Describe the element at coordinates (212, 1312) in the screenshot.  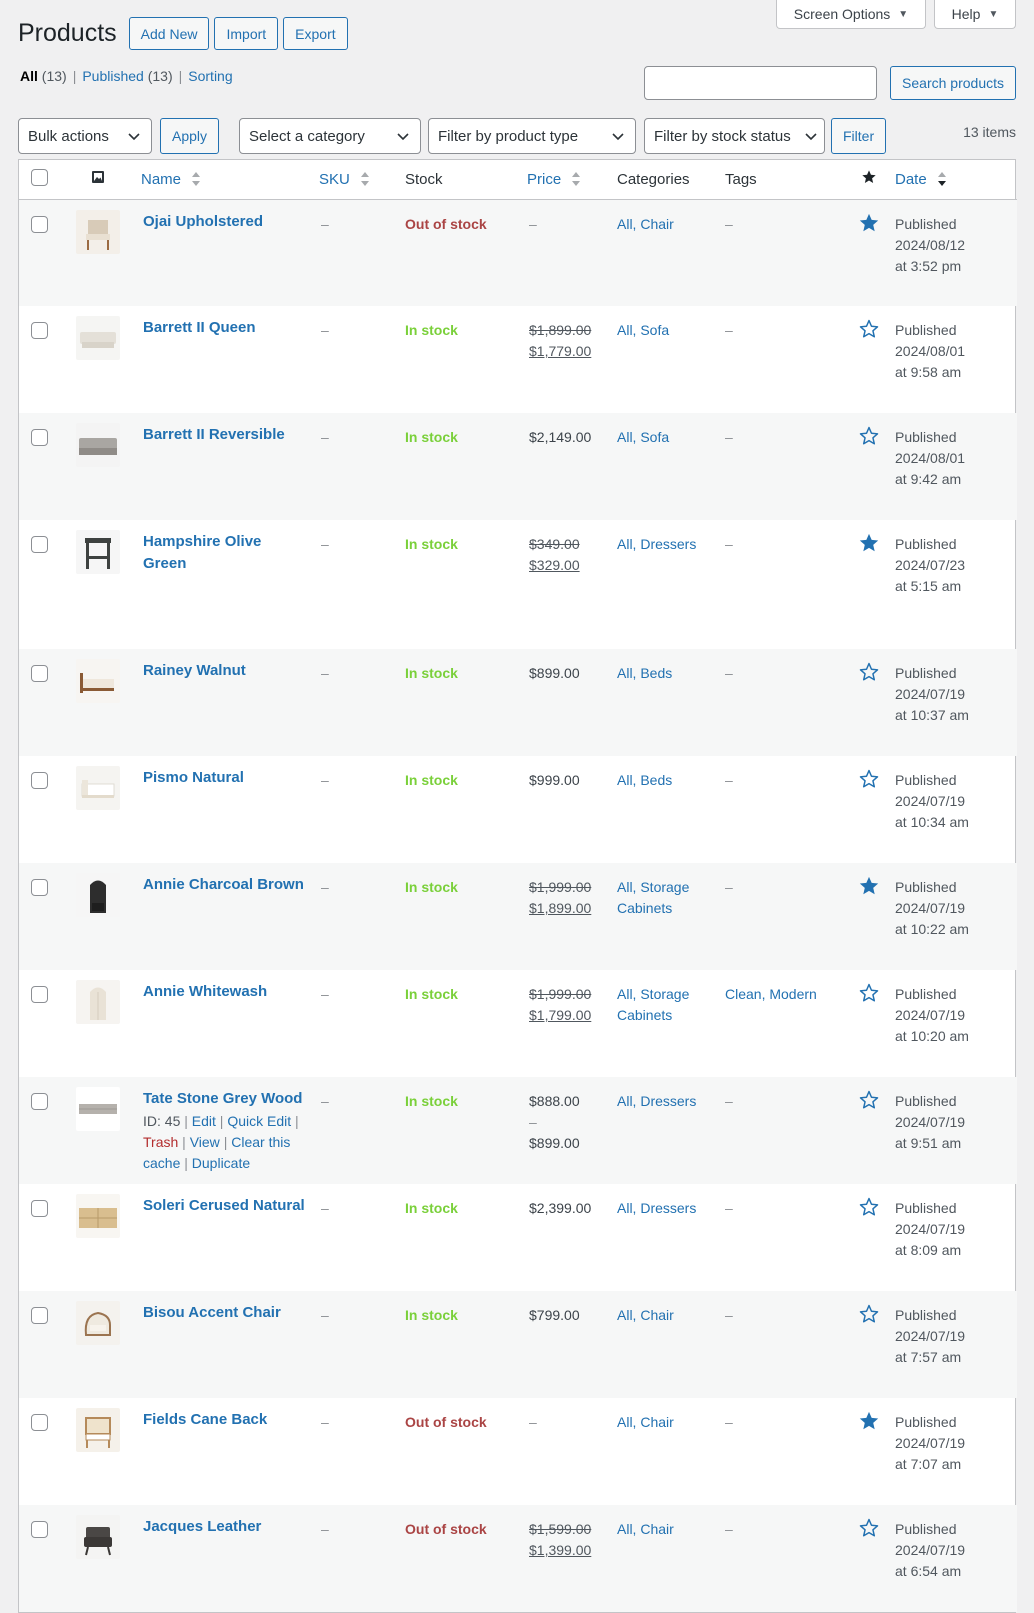
I see `product-name-link: Bisou Accent Chair` at that location.